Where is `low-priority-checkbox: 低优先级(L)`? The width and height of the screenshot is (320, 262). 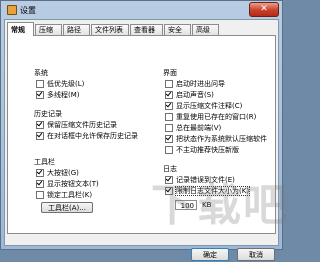 low-priority-checkbox: 低优先级(L) is located at coordinates (60, 83).